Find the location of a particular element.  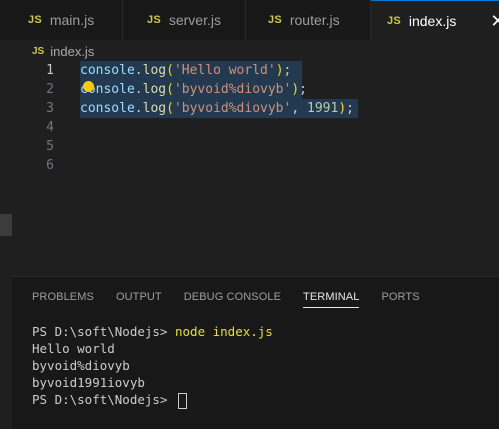

code-line: 5 is located at coordinates (249, 146).